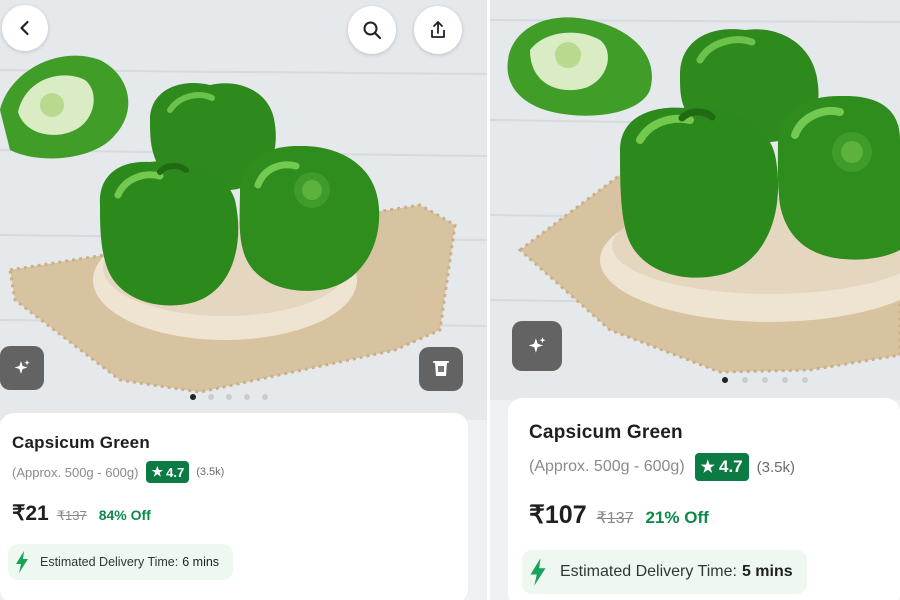  Describe the element at coordinates (558, 515) in the screenshot. I see `selling-price: ₹107` at that location.